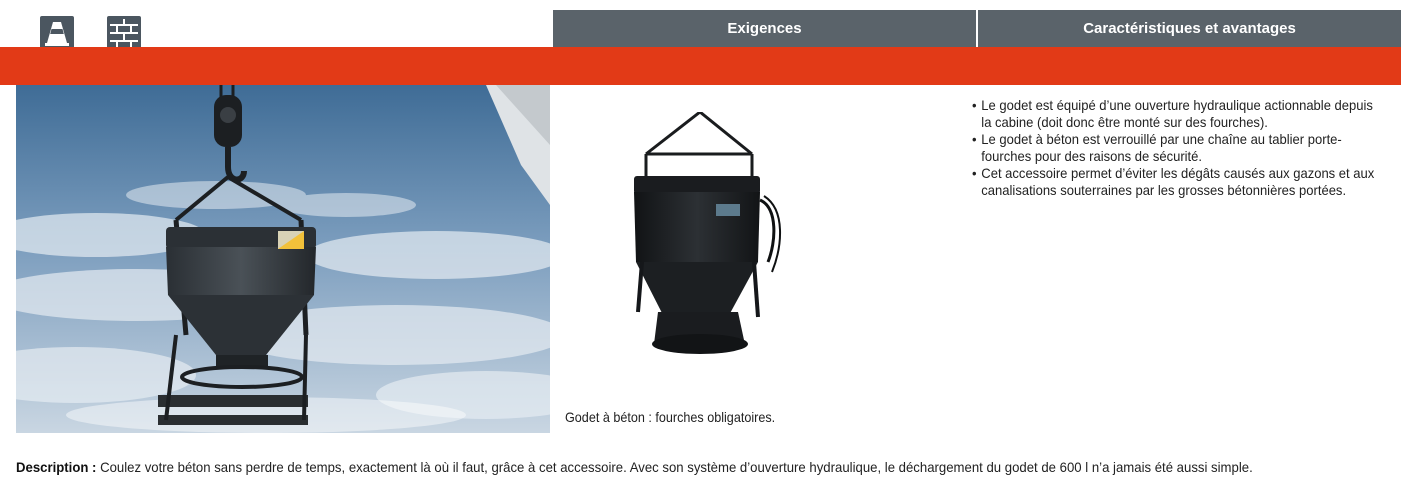  I want to click on photo-caption: Godet à béton : fourches obligatoires., so click(670, 417).